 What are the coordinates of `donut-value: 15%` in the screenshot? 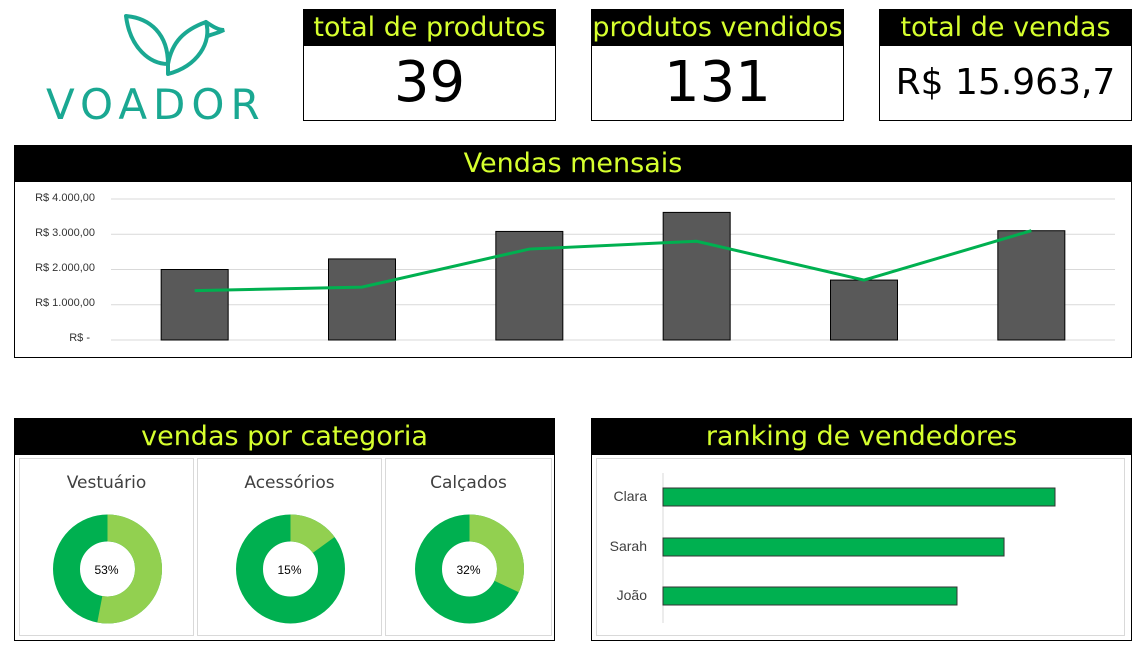 It's located at (289, 570).